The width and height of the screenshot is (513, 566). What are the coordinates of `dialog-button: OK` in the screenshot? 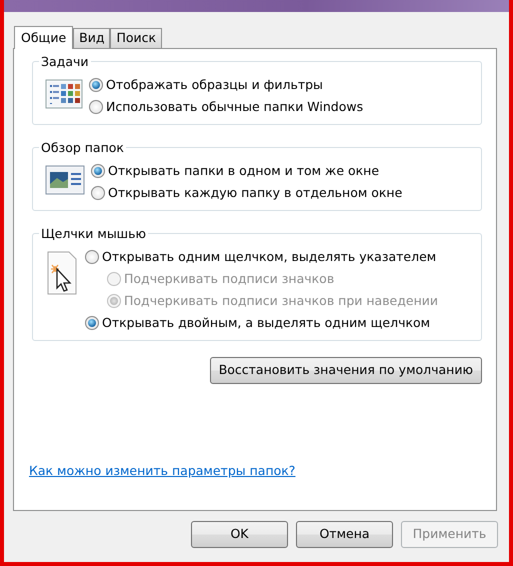 It's located at (239, 534).